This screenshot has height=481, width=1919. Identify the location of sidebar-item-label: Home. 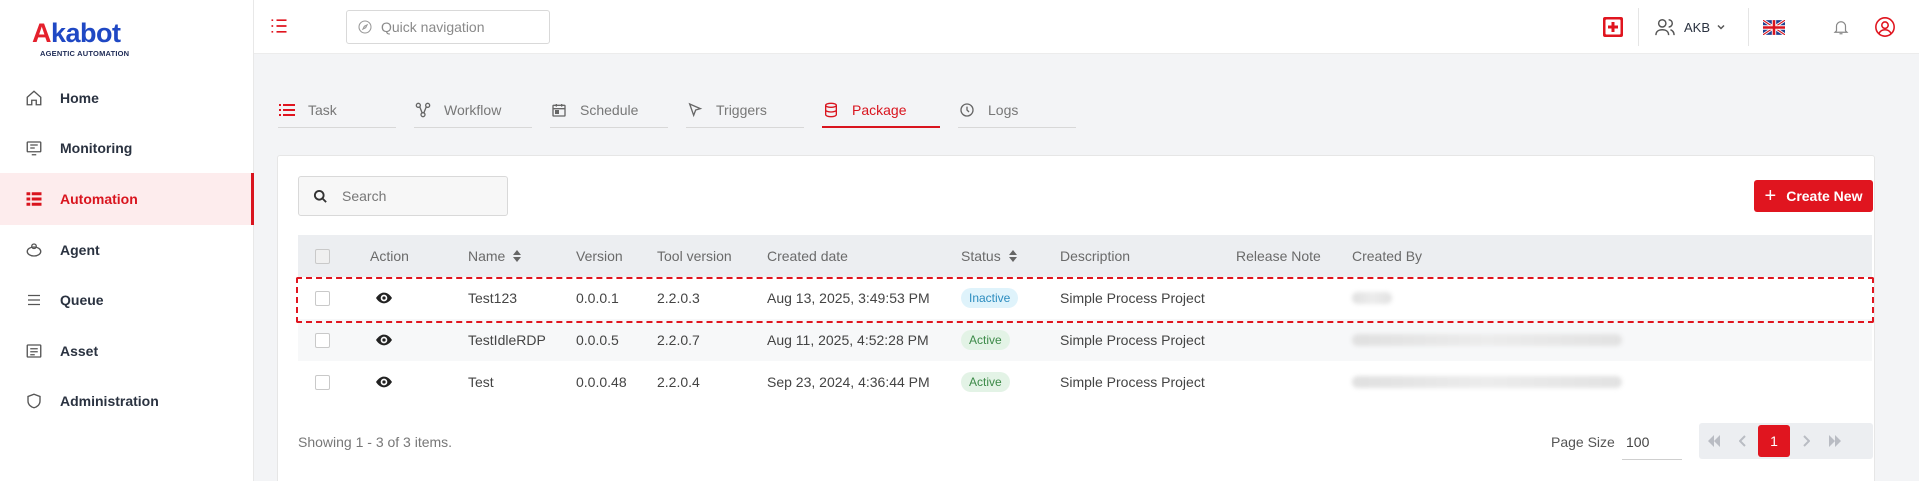
(79, 98).